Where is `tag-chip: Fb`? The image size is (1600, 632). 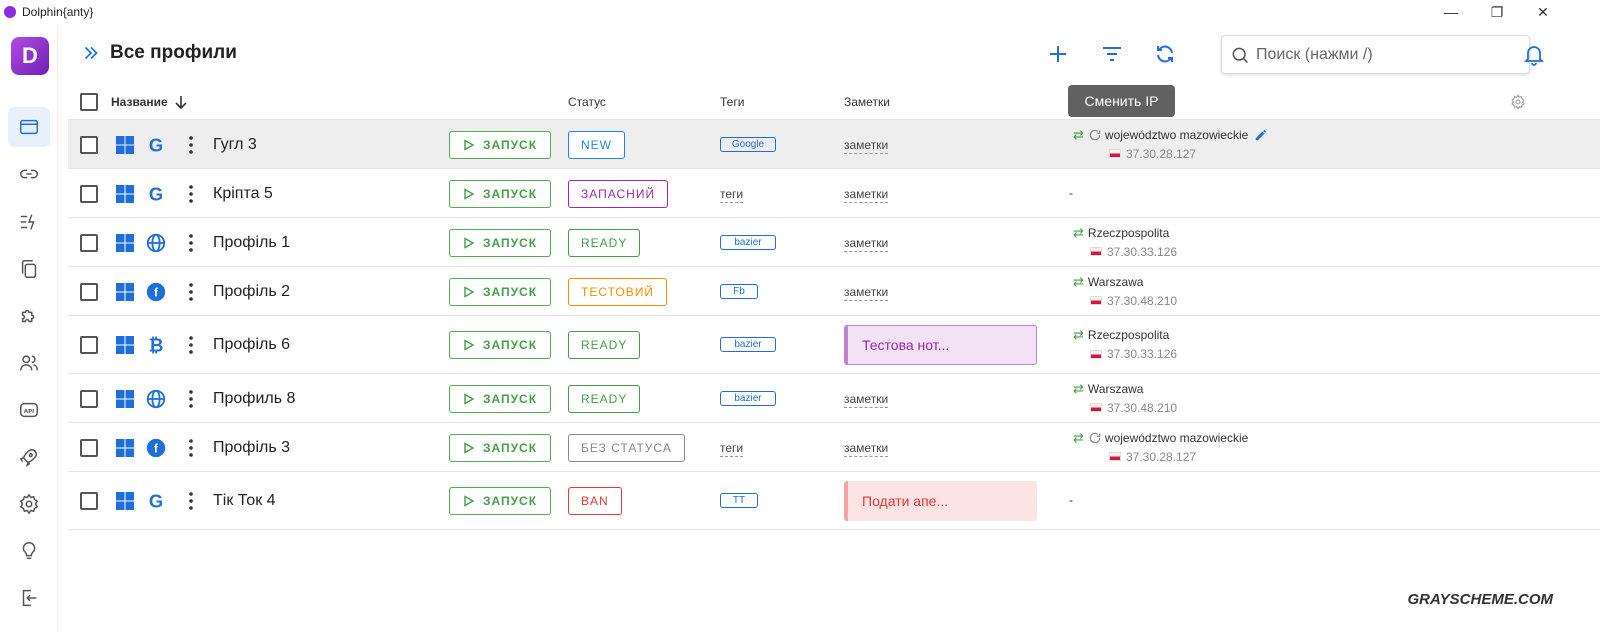 tag-chip: Fb is located at coordinates (739, 291).